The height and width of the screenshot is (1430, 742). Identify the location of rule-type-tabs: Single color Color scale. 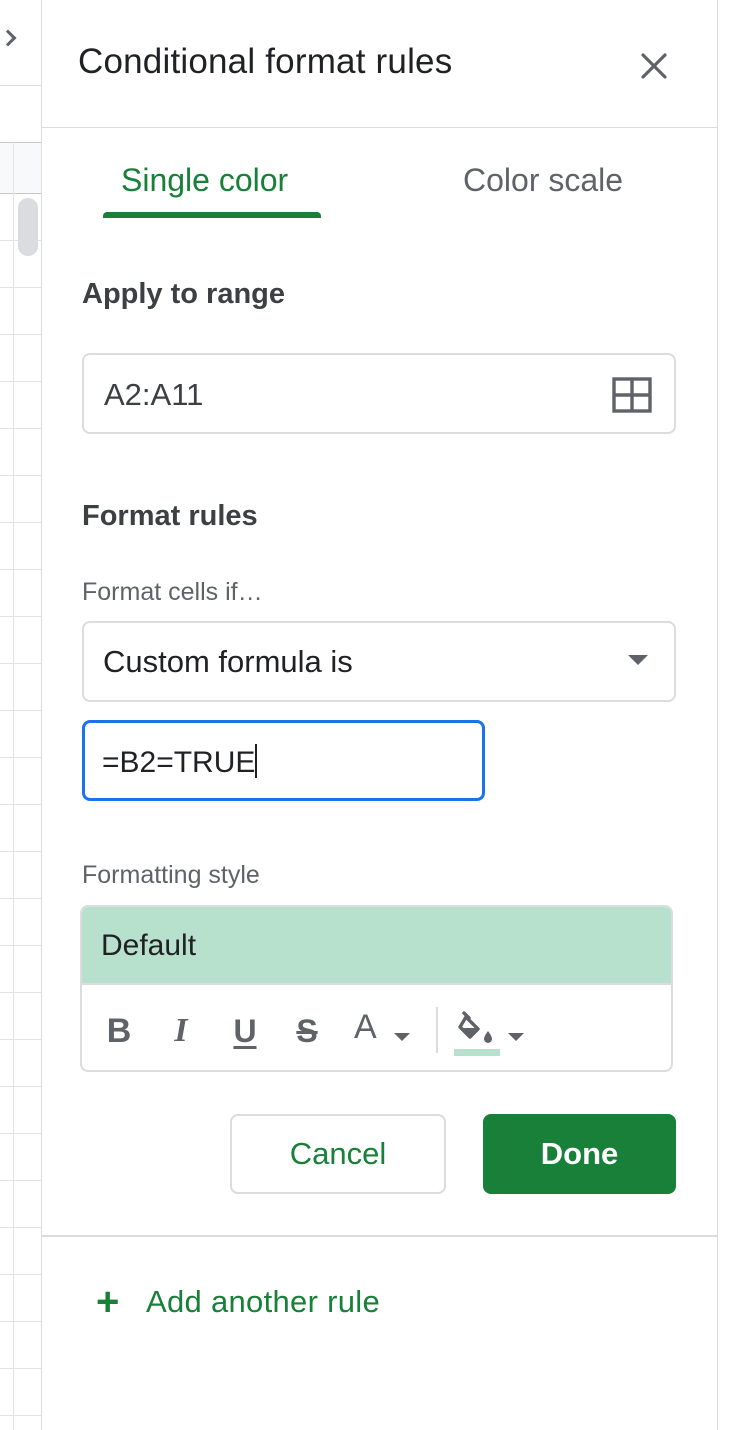
(380, 174).